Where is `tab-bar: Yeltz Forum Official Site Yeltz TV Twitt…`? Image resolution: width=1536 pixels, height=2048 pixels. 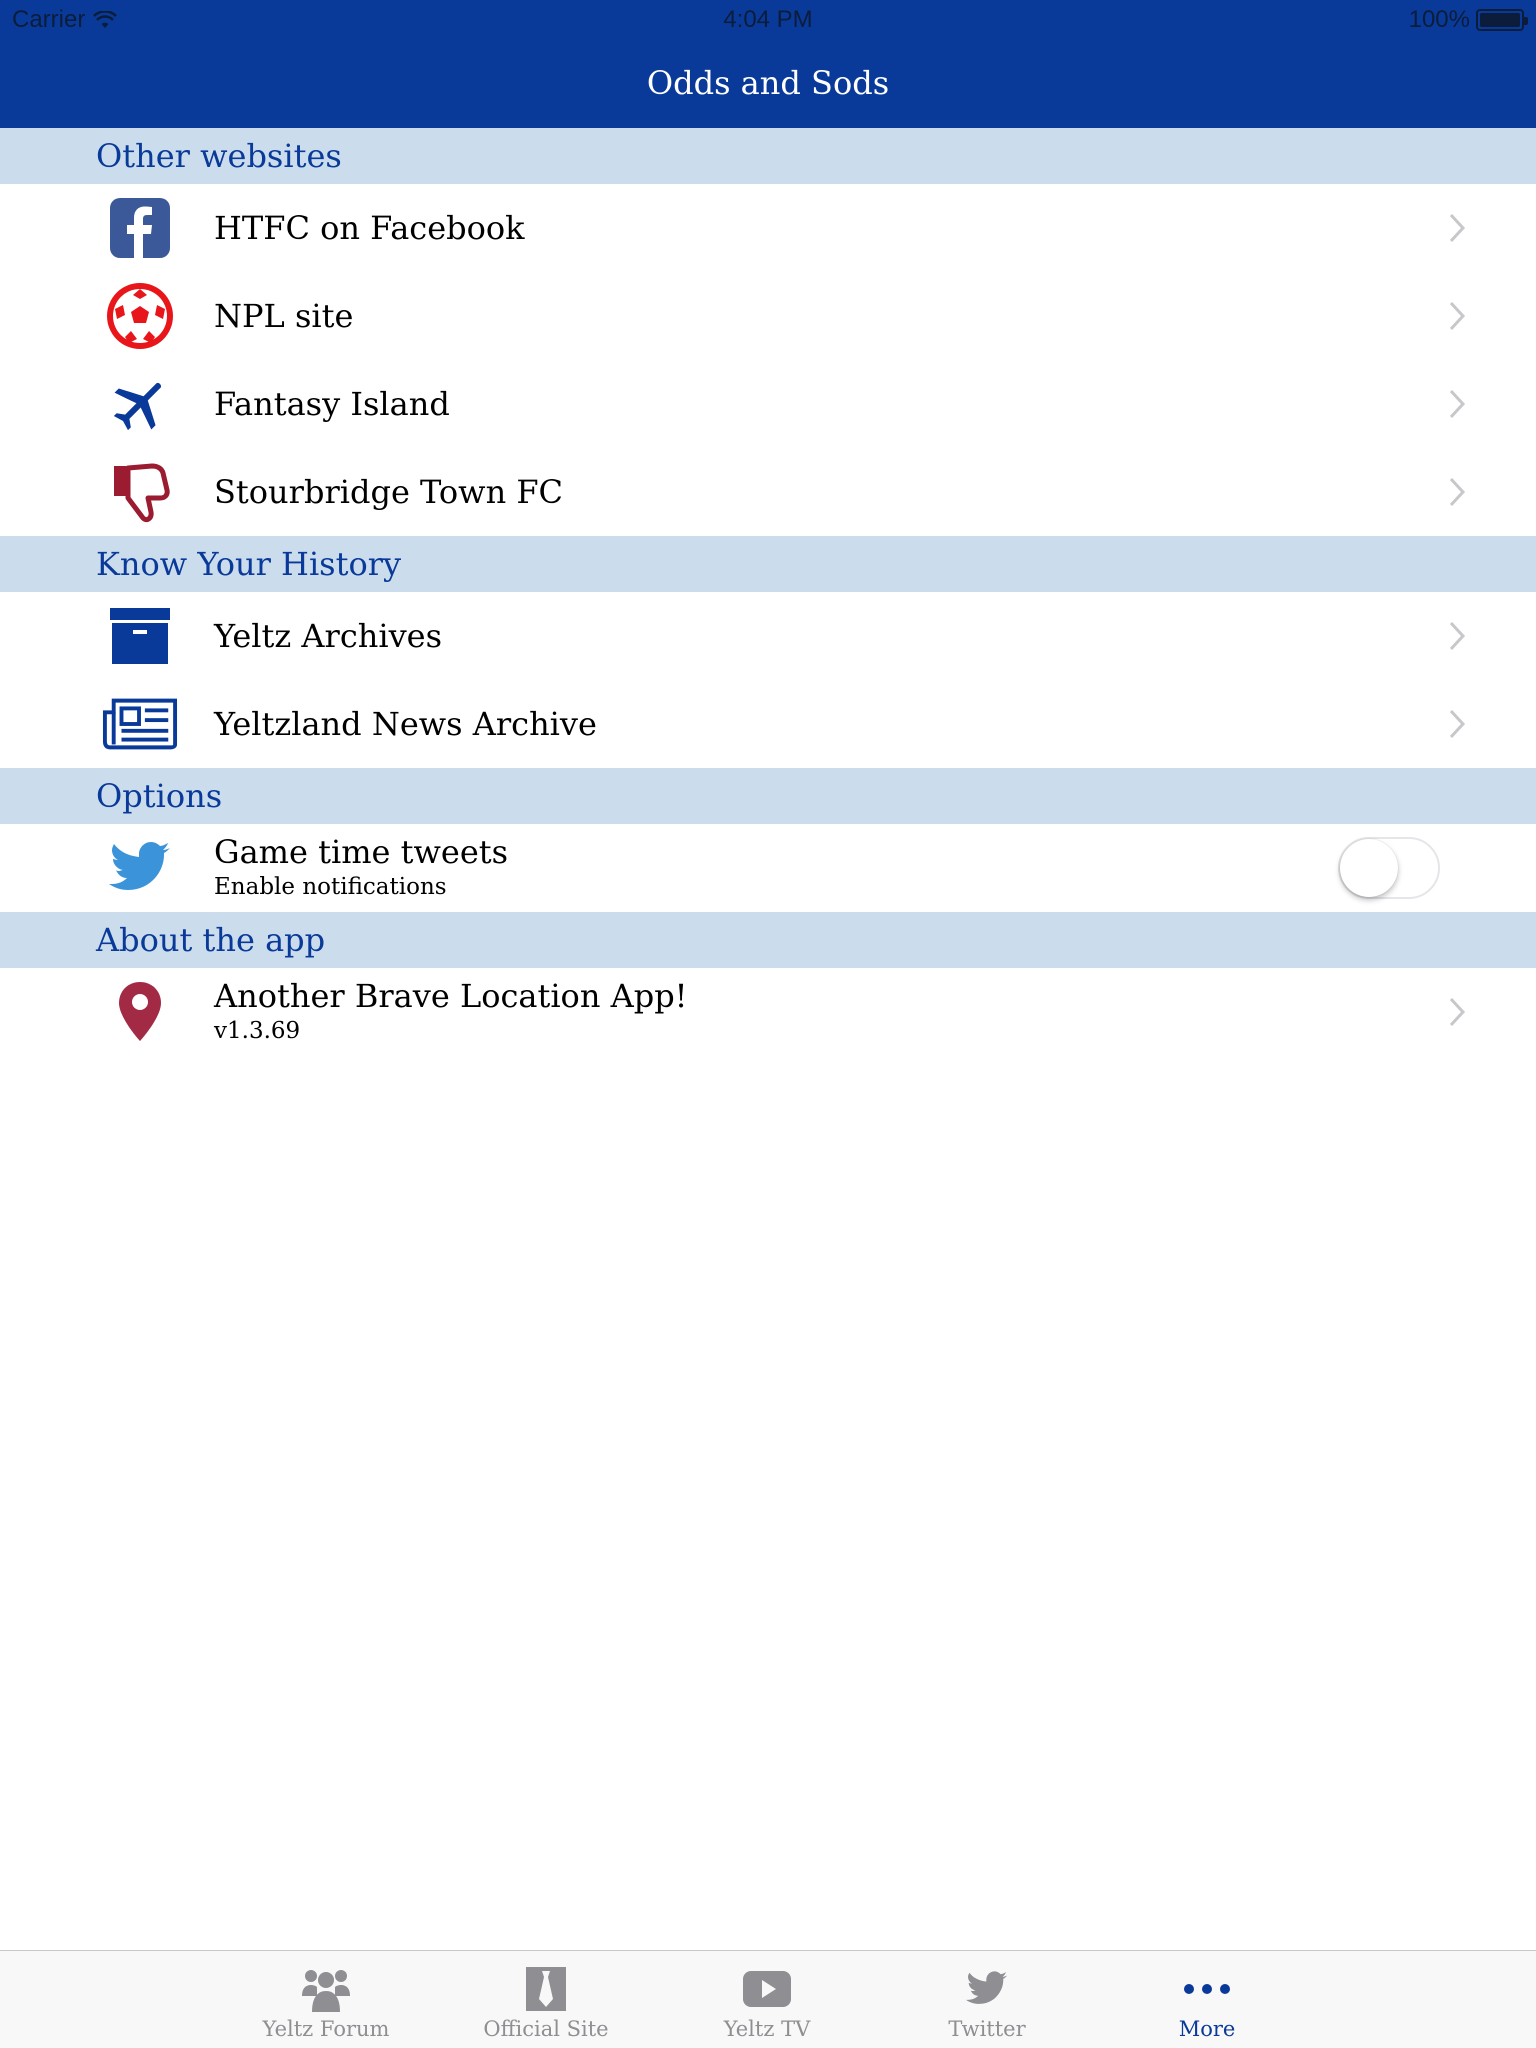 tab-bar: Yeltz Forum Official Site Yeltz TV Twitt… is located at coordinates (768, 1999).